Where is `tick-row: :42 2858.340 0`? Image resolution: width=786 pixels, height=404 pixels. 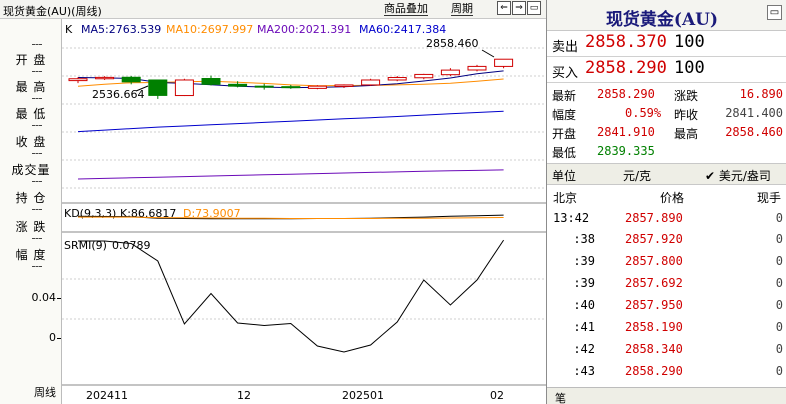 tick-row: :42 2858.340 0 is located at coordinates (666, 350).